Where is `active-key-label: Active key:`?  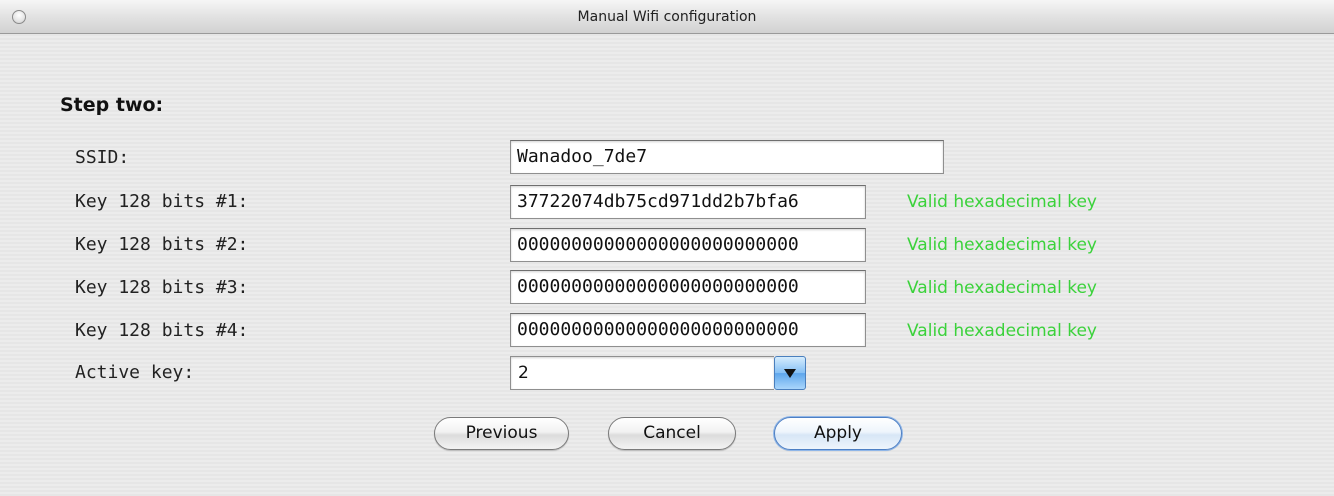 active-key-label: Active key: is located at coordinates (135, 372).